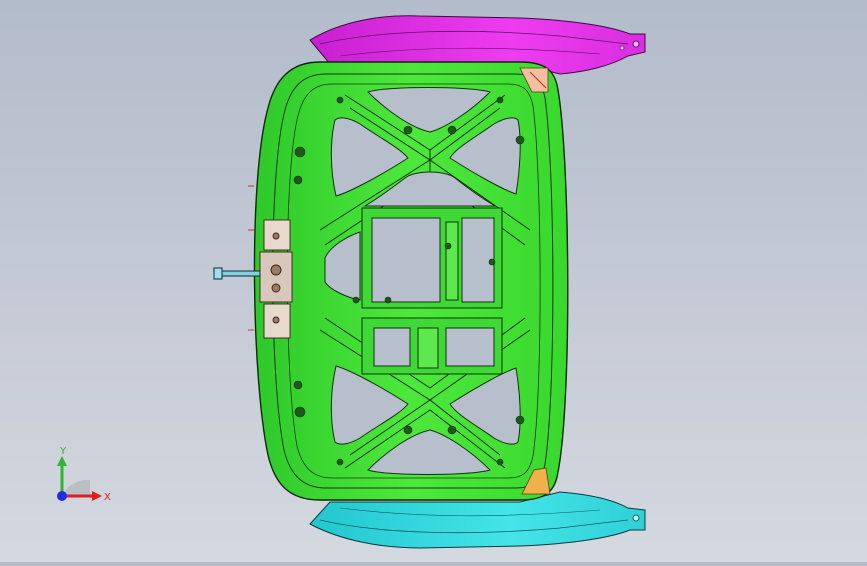 Image resolution: width=867 pixels, height=566 pixels. Describe the element at coordinates (251, 258) in the screenshot. I see `reference-markers` at that location.